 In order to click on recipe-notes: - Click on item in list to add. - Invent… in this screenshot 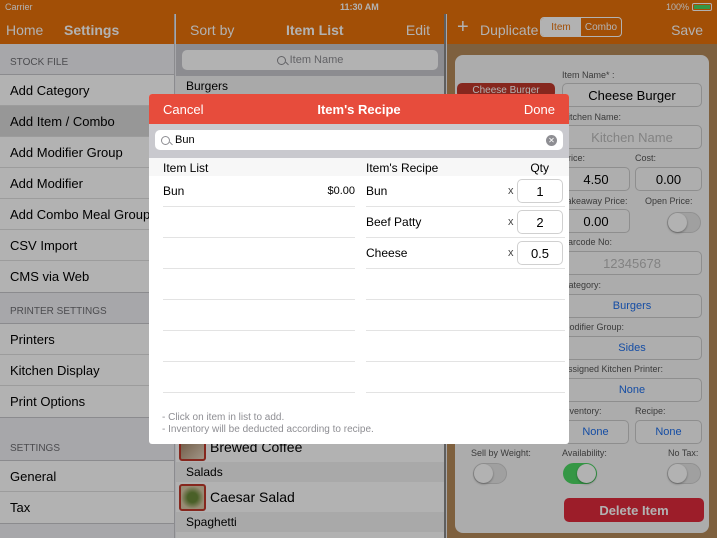, I will do `click(268, 424)`.